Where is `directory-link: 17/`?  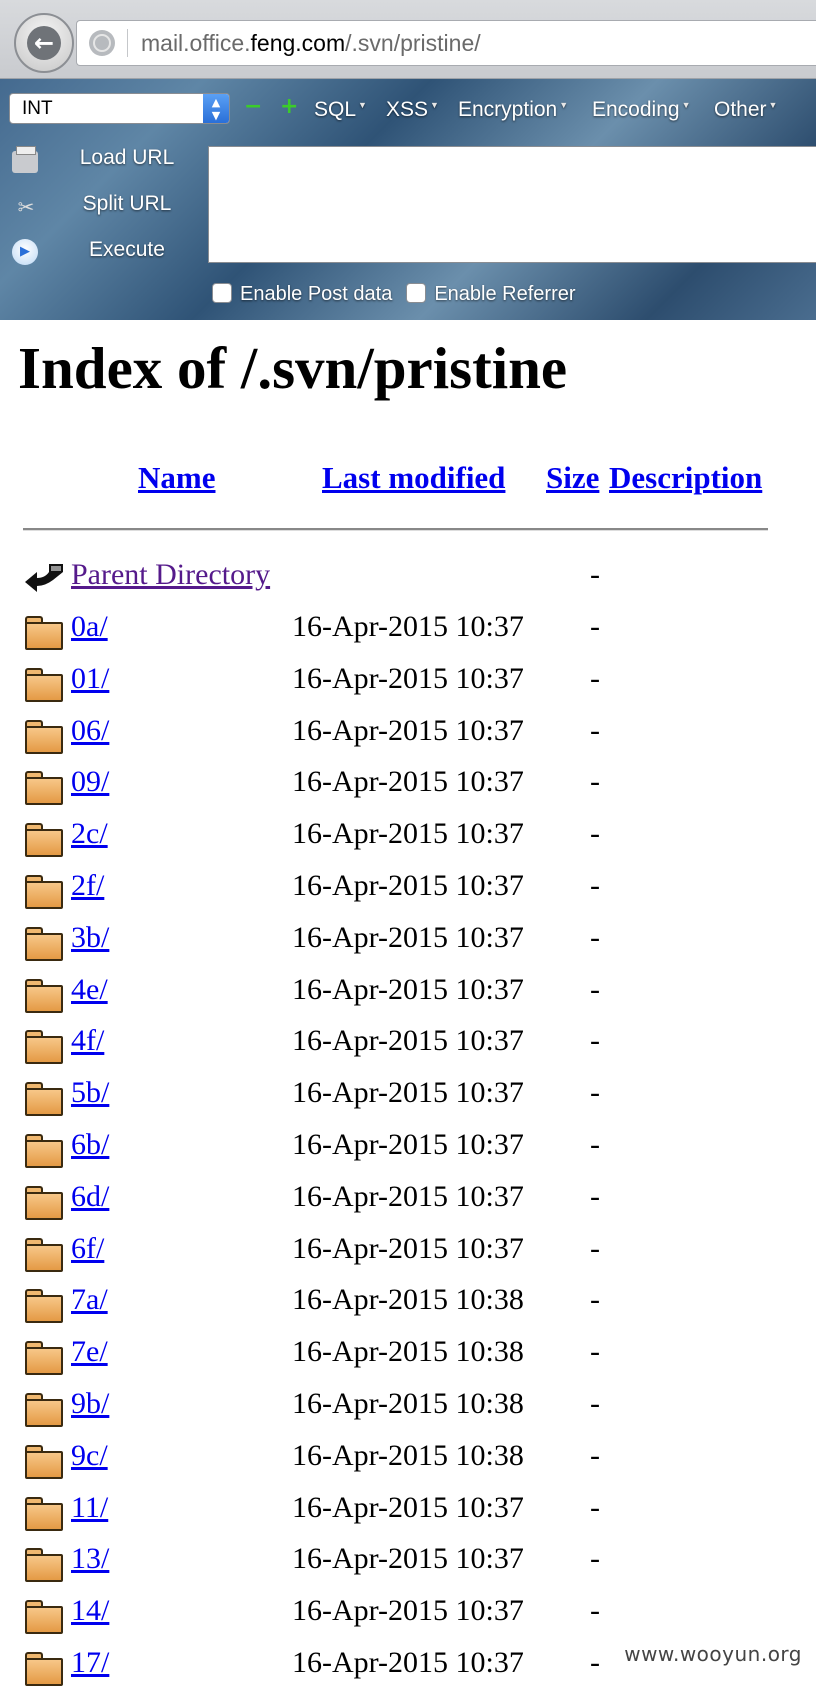 directory-link: 17/ is located at coordinates (90, 1663).